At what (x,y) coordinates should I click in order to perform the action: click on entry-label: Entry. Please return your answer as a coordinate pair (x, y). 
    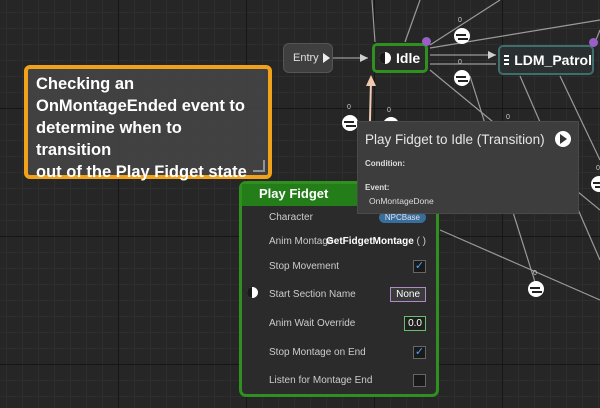
    Looking at the image, I should click on (306, 58).